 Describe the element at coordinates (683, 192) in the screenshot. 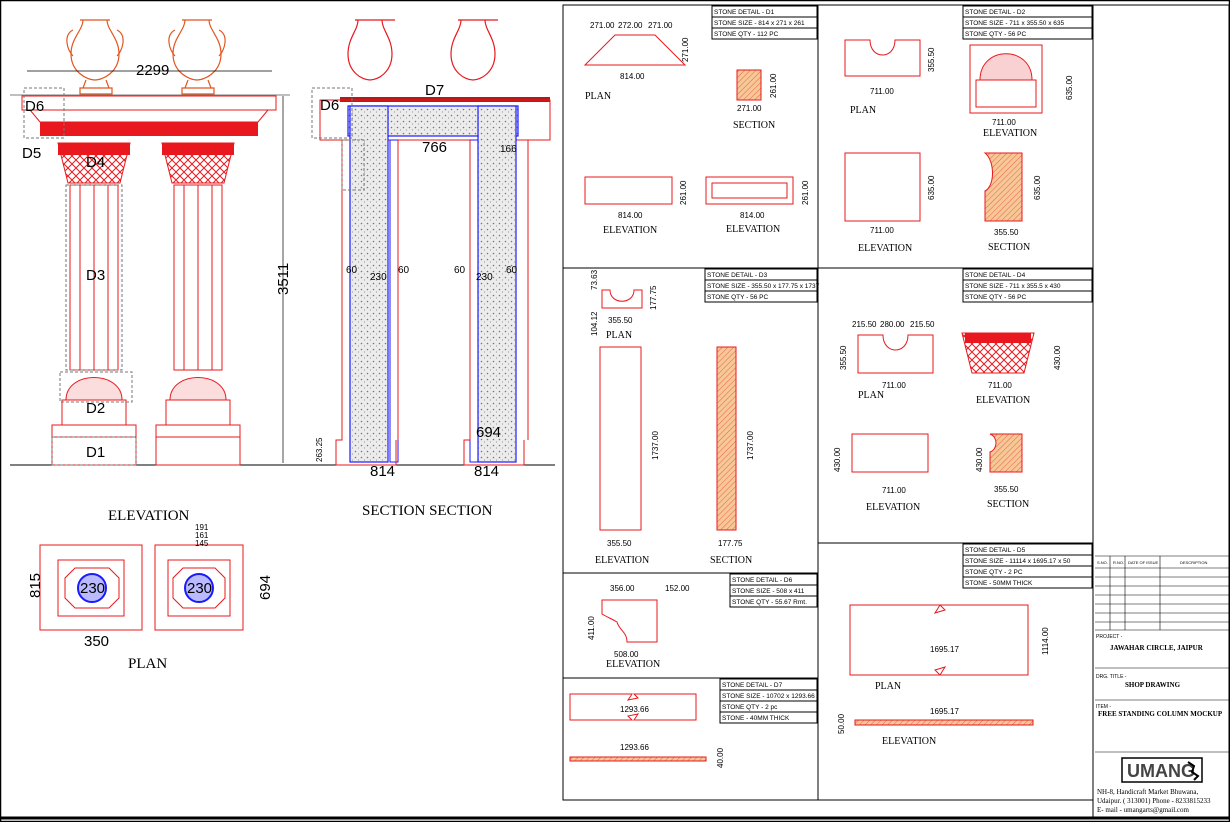

I see `d1-elev1-side: 261.00` at that location.